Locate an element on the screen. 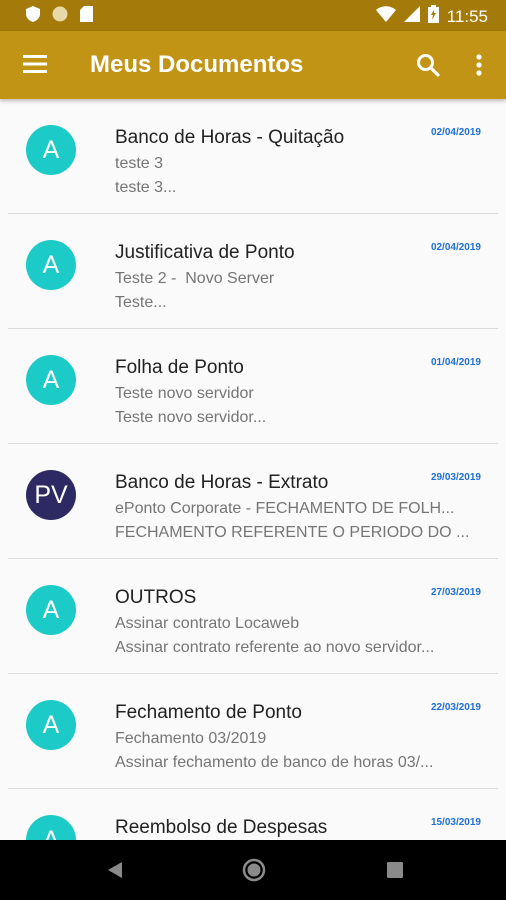 The image size is (506, 900). list-item: A Reembolso de Despesas 15/03/2019 is located at coordinates (253, 814).